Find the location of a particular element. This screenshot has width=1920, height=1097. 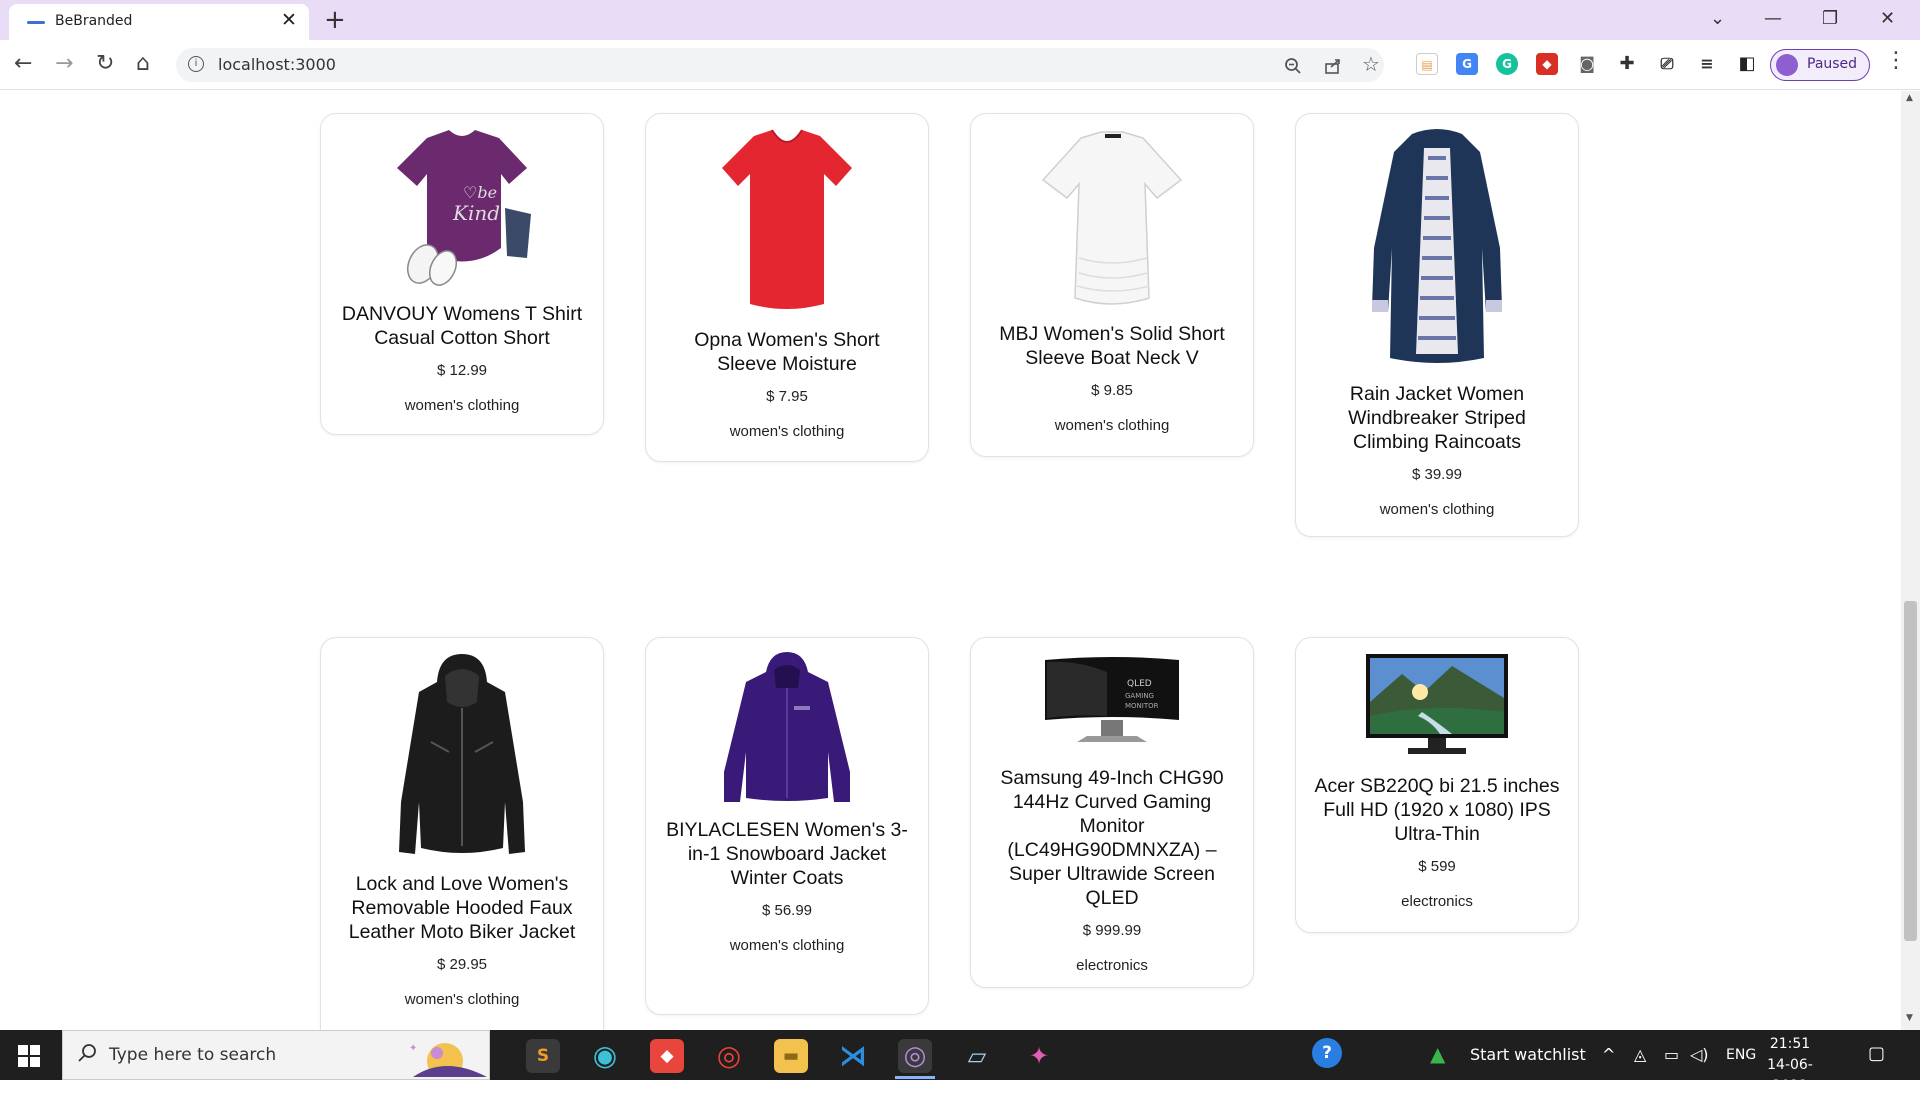

side-panel-icon: ◧ is located at coordinates (1747, 64).